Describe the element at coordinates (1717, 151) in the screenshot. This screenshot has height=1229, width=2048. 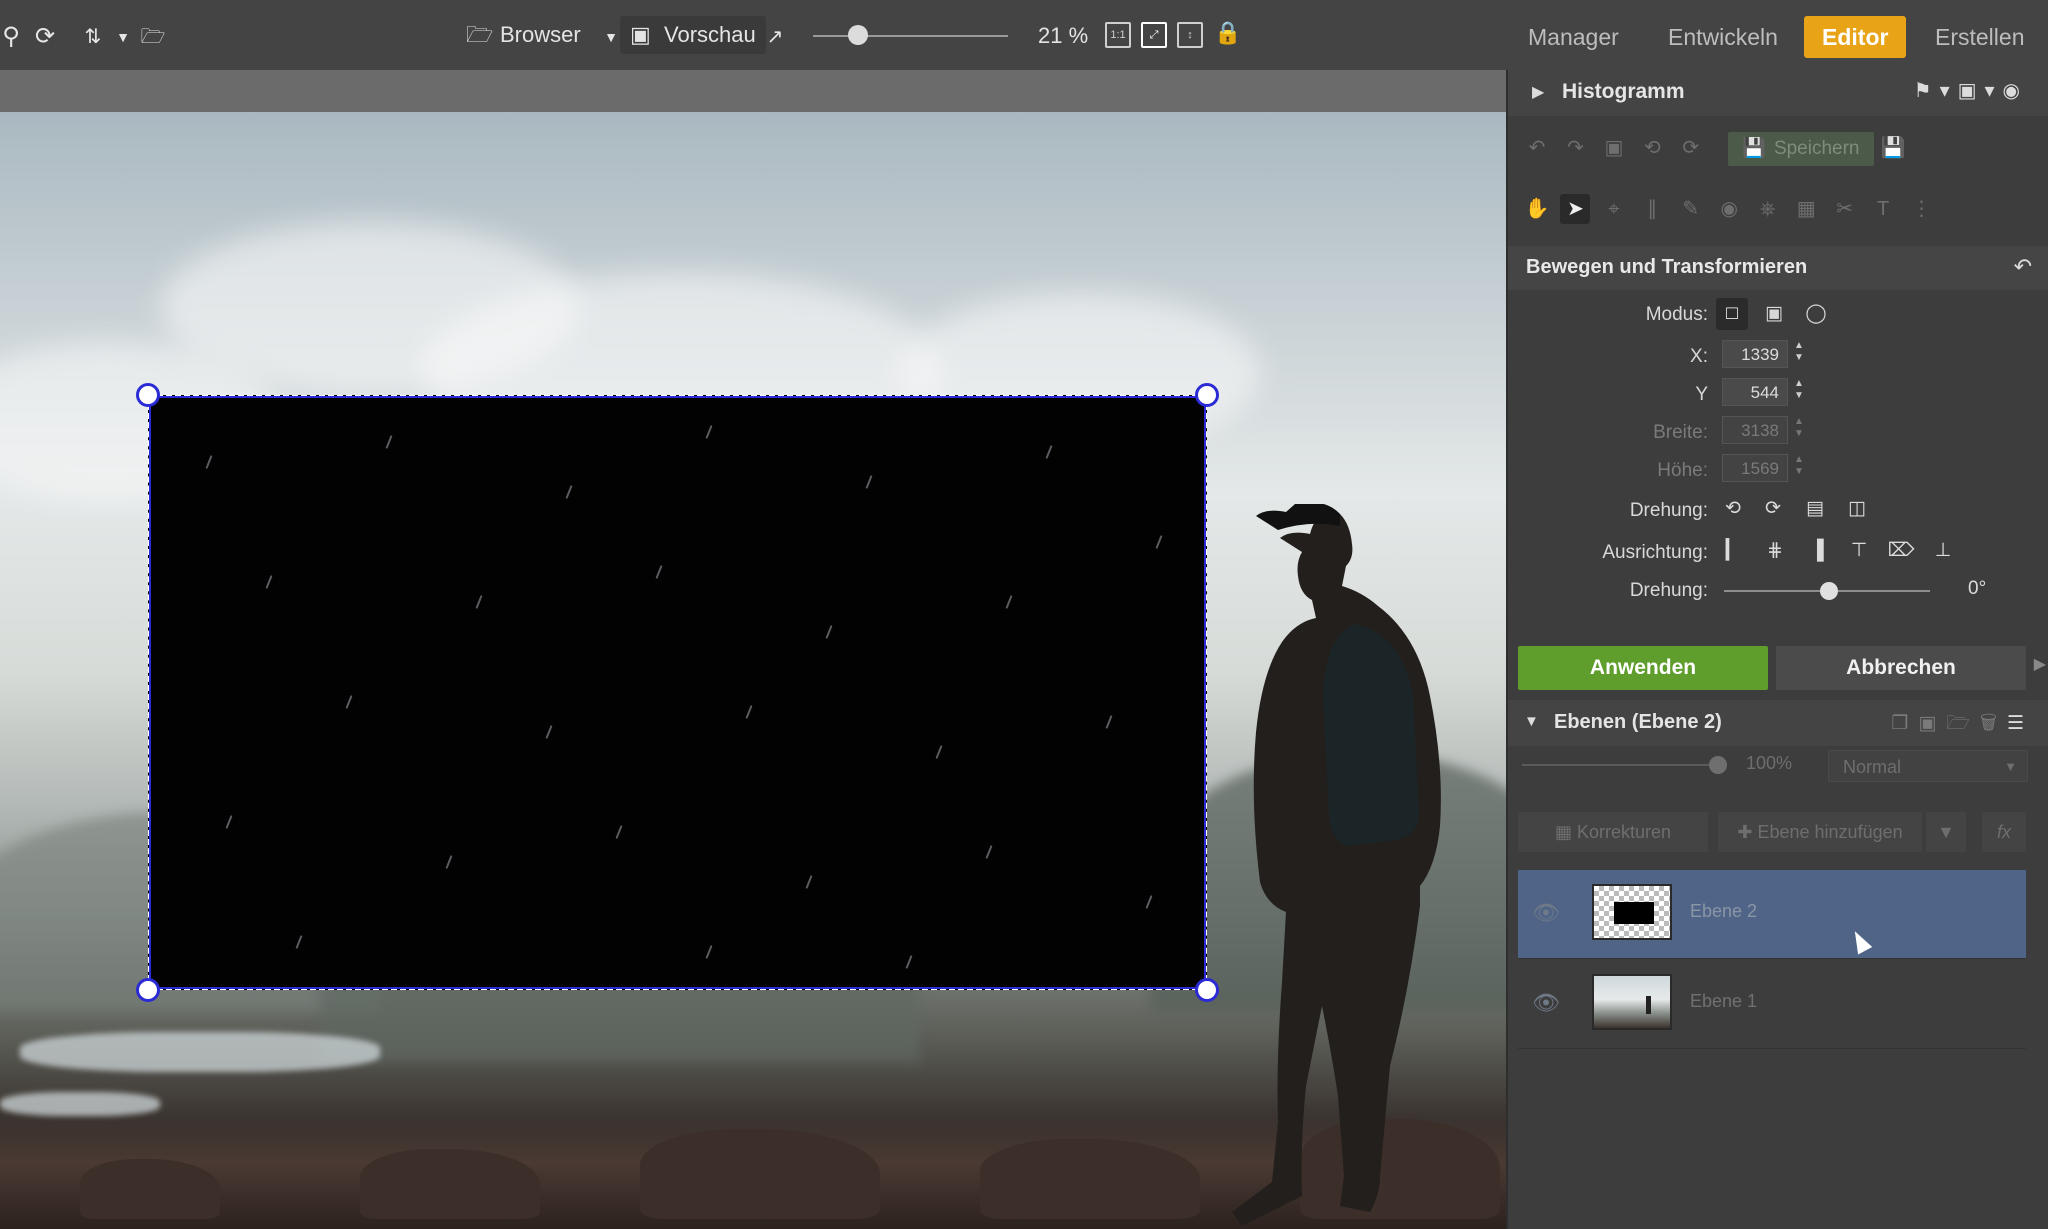
I see `history-toolbar: ↶ ↷ ▣ ⟲ ⟳ 💾 Speichern 💾` at that location.